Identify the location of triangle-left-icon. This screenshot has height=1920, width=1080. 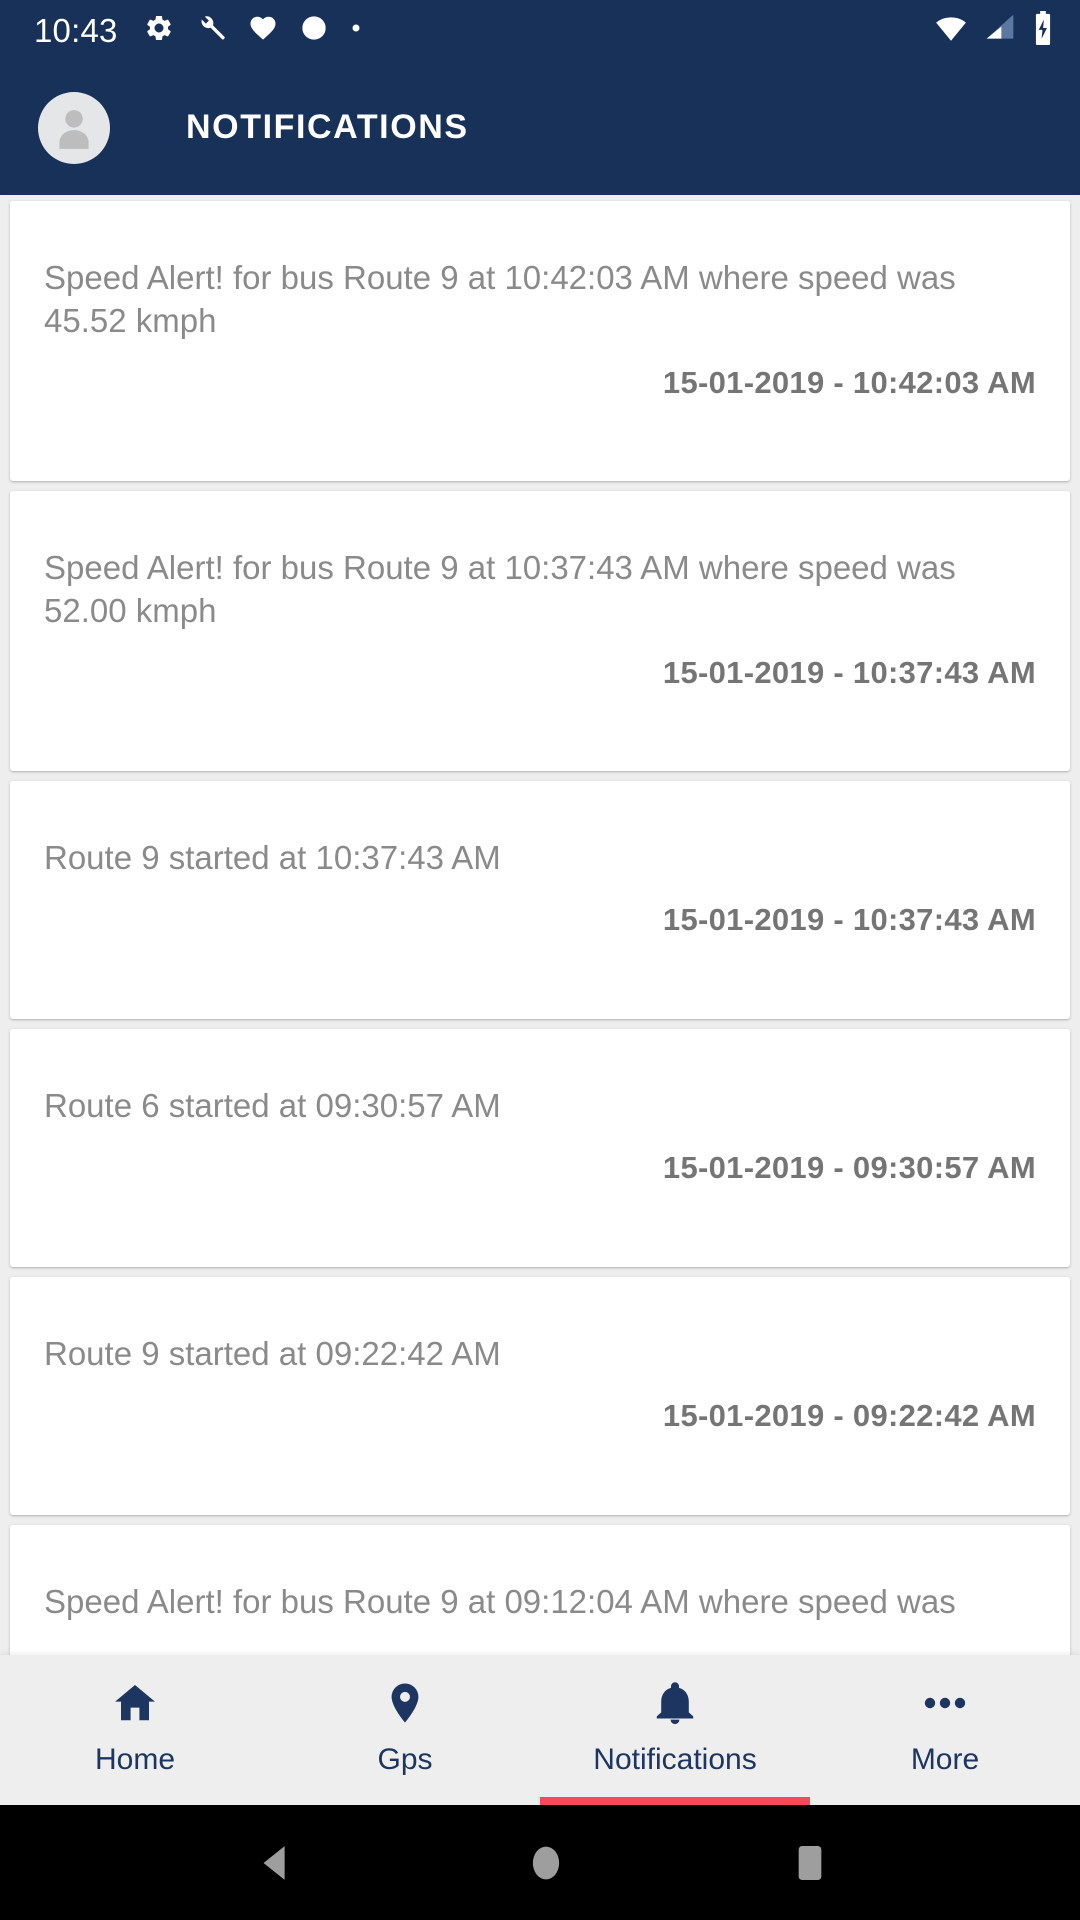
(274, 1862).